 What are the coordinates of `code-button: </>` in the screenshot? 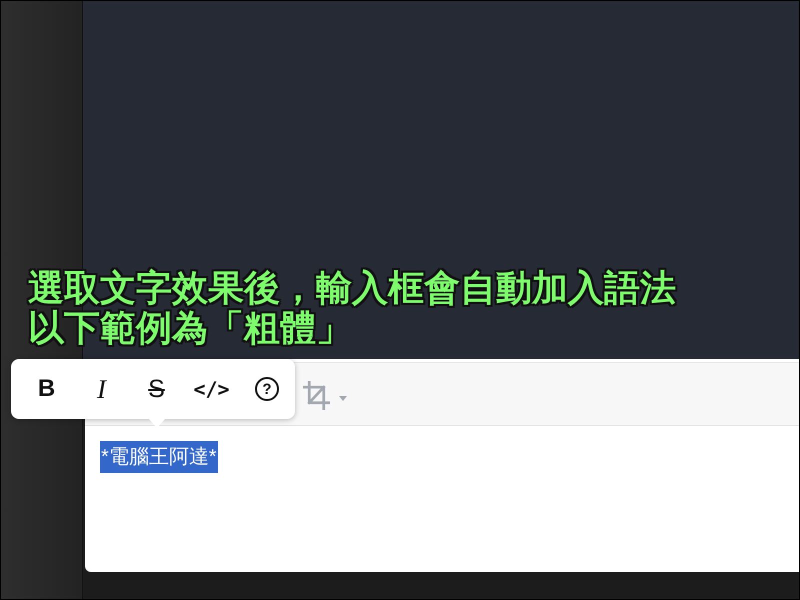 It's located at (211, 389).